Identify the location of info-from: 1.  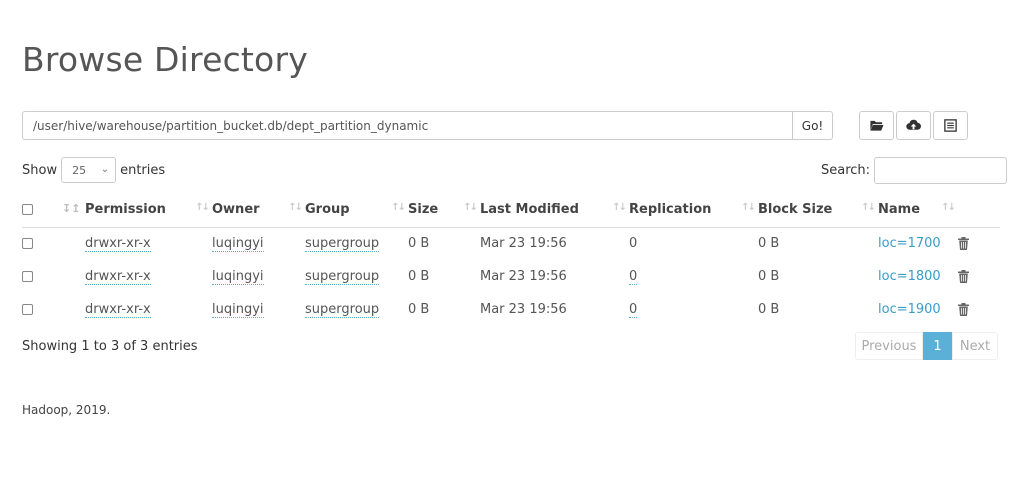
(85, 346).